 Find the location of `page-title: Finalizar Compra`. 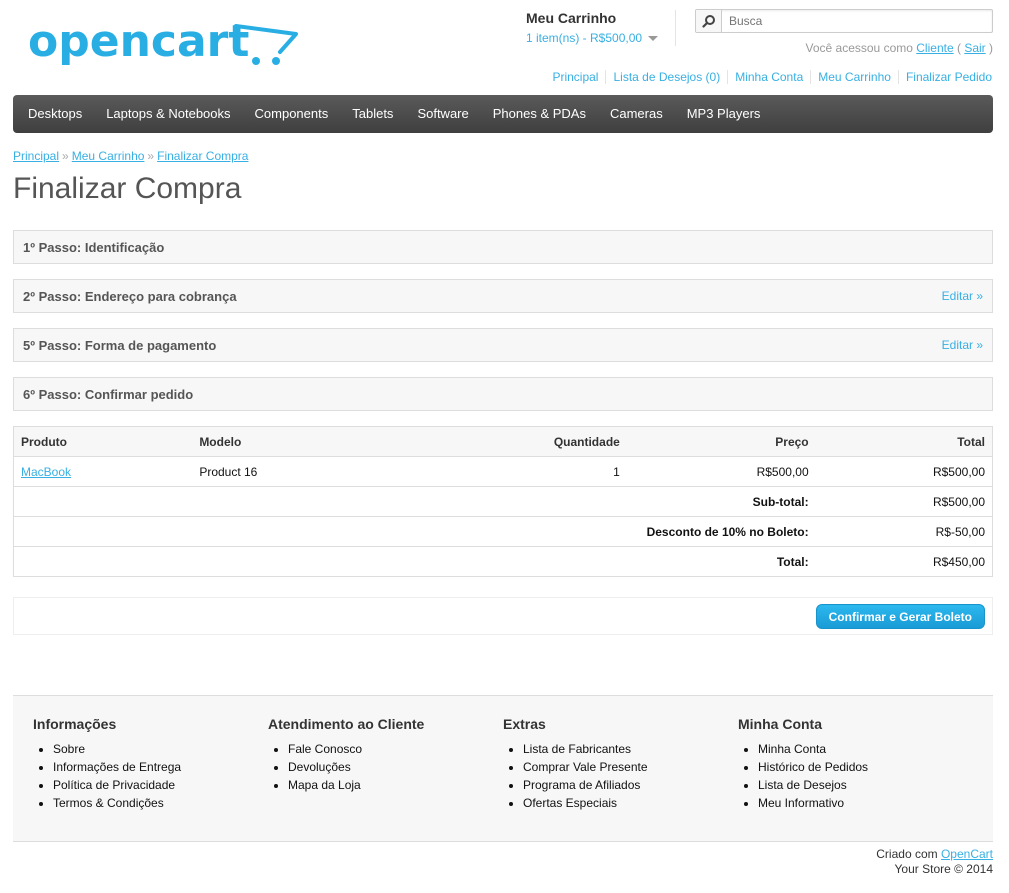

page-title: Finalizar Compra is located at coordinates (127, 188).